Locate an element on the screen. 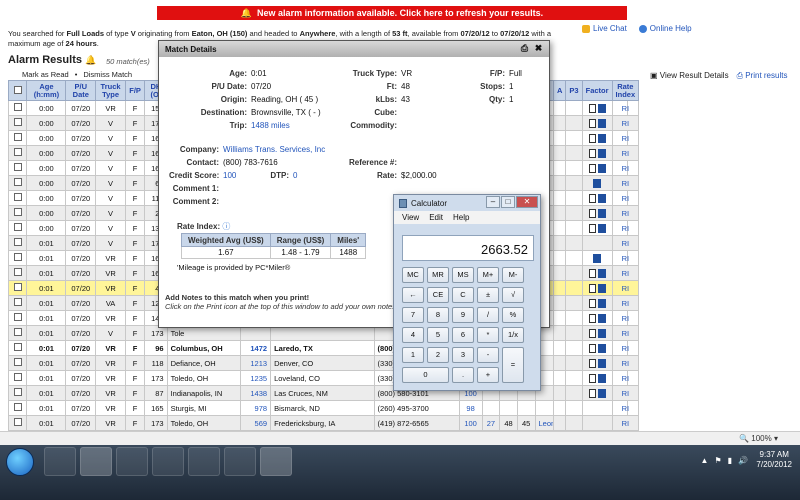 The width and height of the screenshot is (800, 500). select-all-header is located at coordinates (17, 90).